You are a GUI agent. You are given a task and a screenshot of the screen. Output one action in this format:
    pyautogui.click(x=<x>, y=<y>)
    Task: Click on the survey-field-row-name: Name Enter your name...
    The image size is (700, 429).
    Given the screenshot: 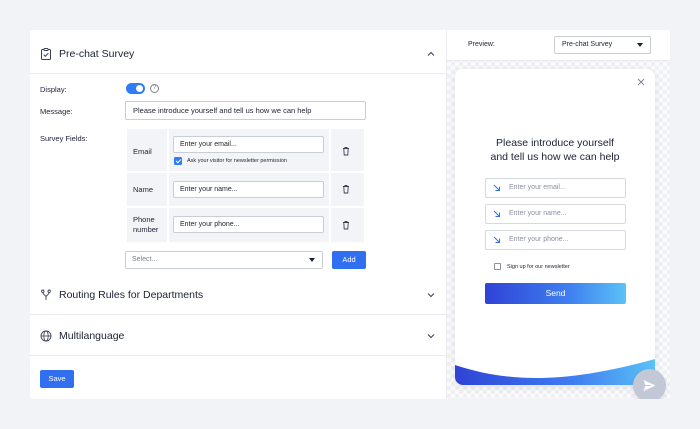 What is the action you would take?
    pyautogui.click(x=245, y=190)
    